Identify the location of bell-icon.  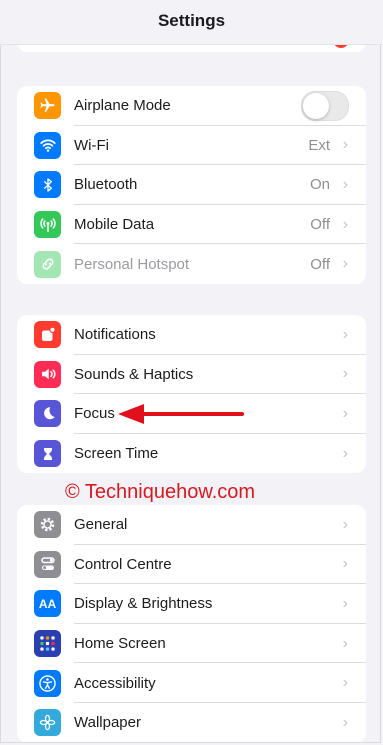
(47, 335).